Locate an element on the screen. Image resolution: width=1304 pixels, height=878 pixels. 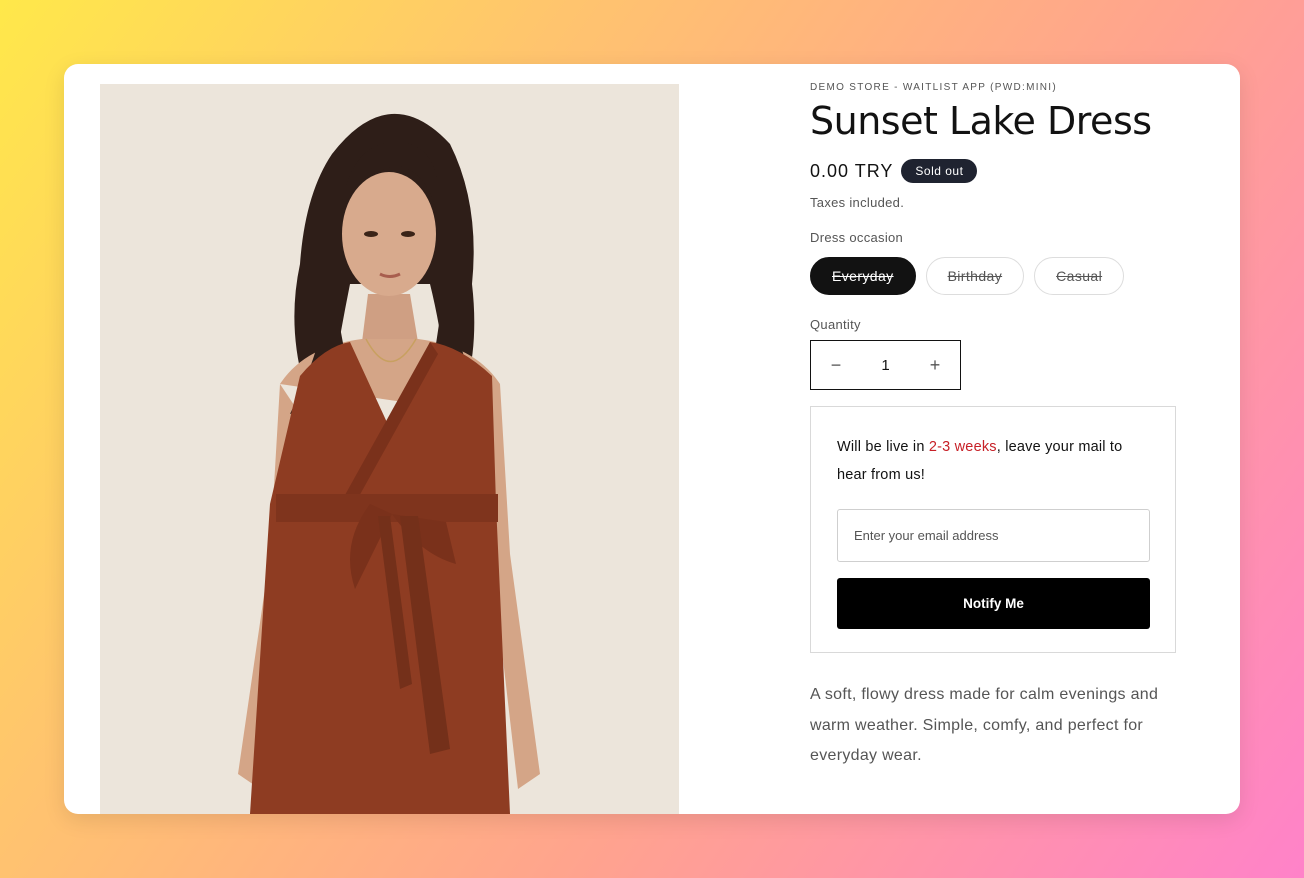
notify-me-button: Notify Me is located at coordinates (993, 603).